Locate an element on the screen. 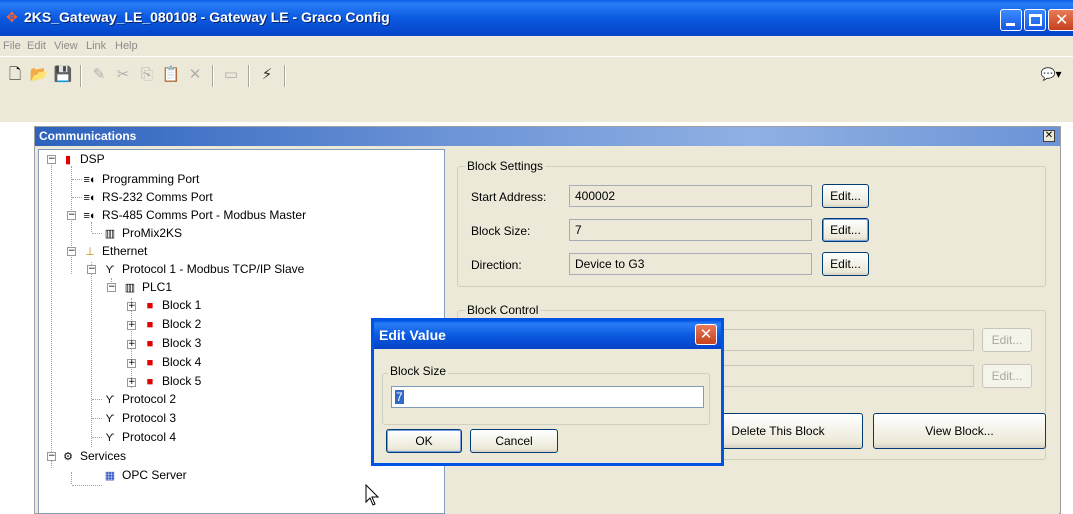  tree-node-block-4: ■ Block 4 is located at coordinates (171, 362).